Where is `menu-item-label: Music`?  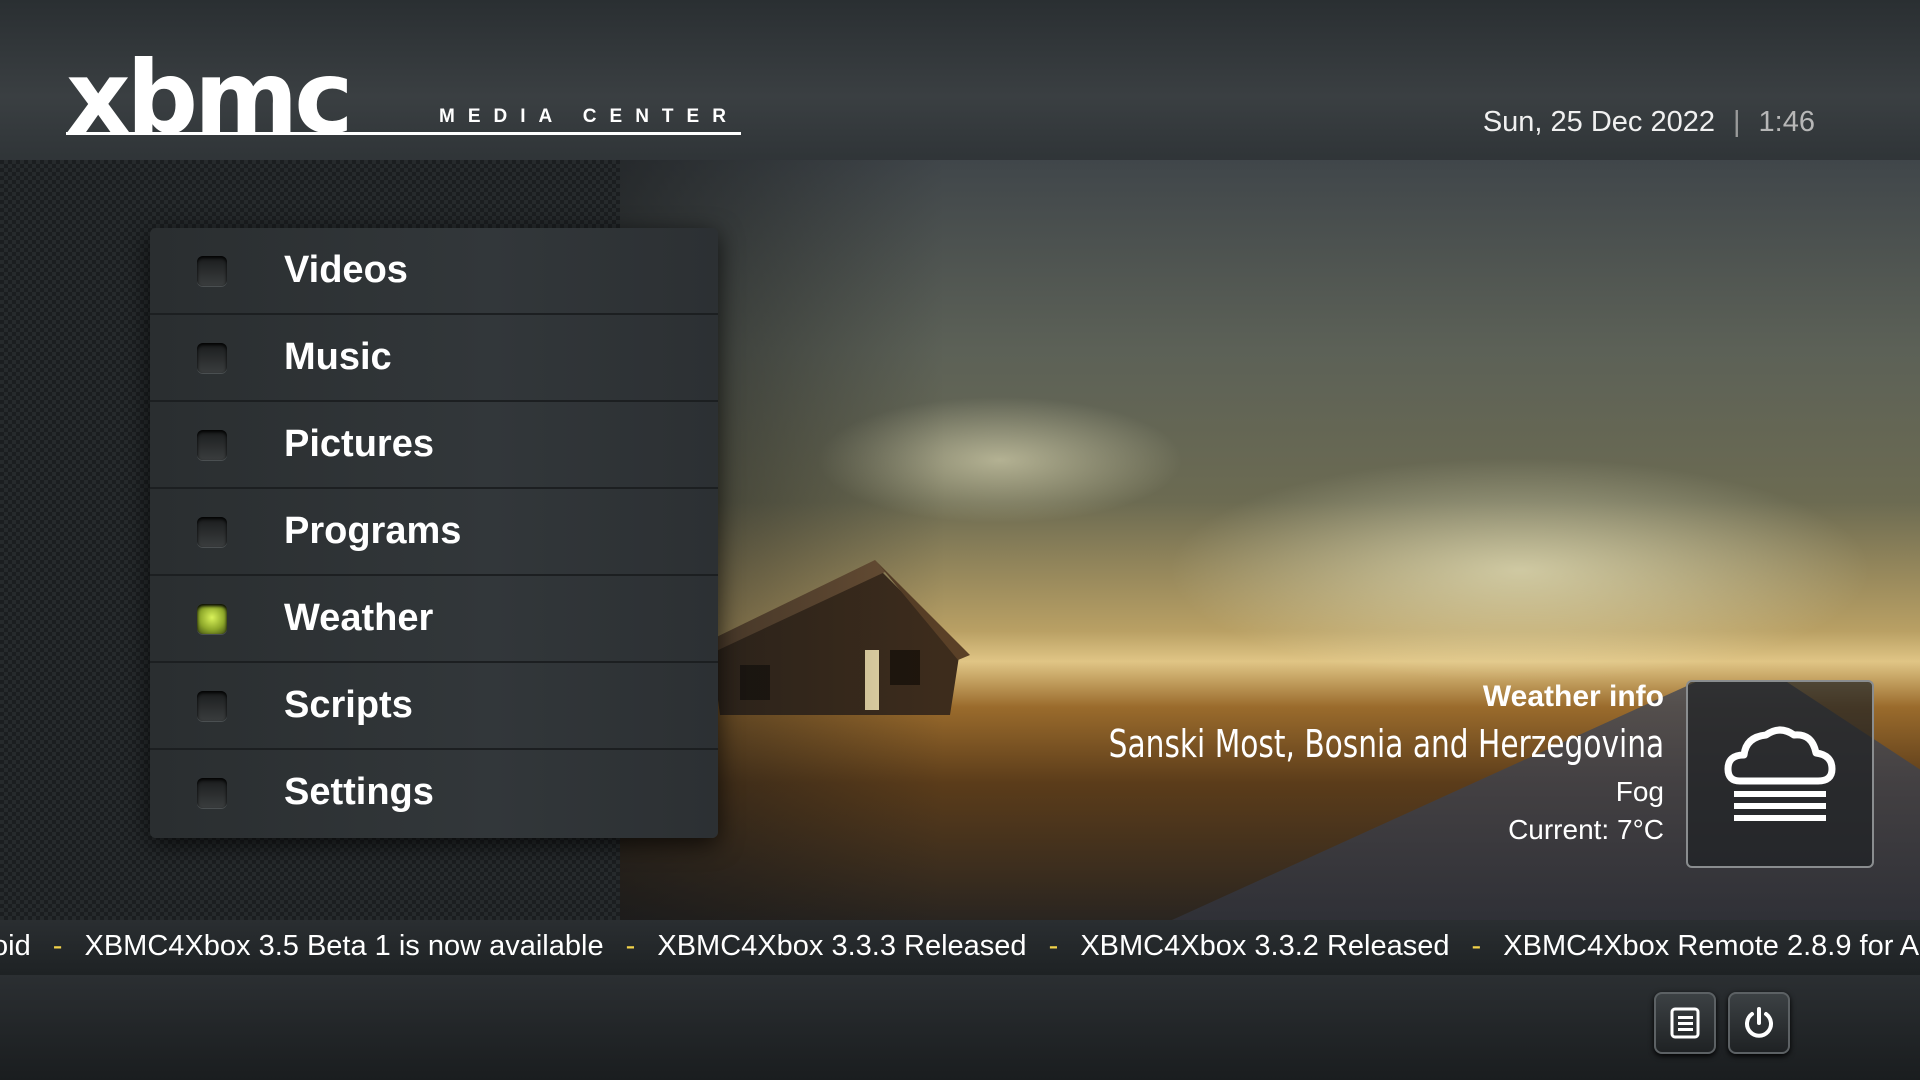
menu-item-label: Music is located at coordinates (338, 357).